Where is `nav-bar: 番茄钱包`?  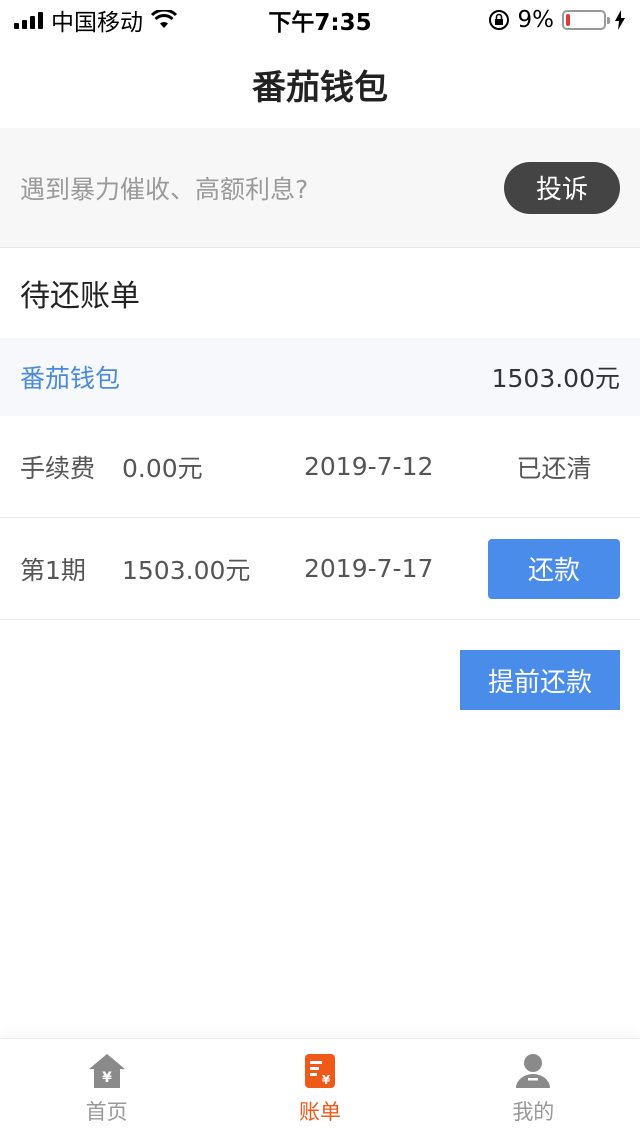
nav-bar: 番茄钱包 is located at coordinates (320, 84).